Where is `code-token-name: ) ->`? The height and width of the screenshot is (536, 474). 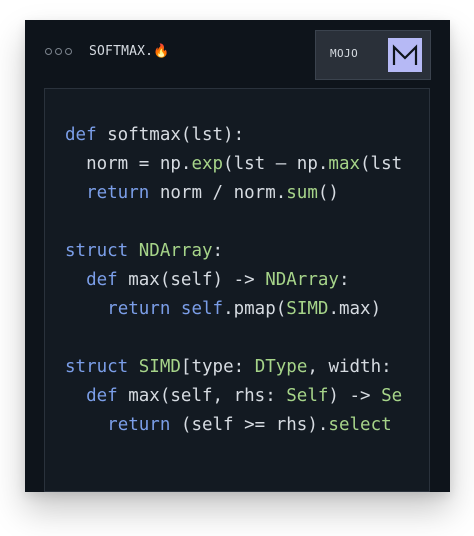
code-token-name: ) -> is located at coordinates (355, 396).